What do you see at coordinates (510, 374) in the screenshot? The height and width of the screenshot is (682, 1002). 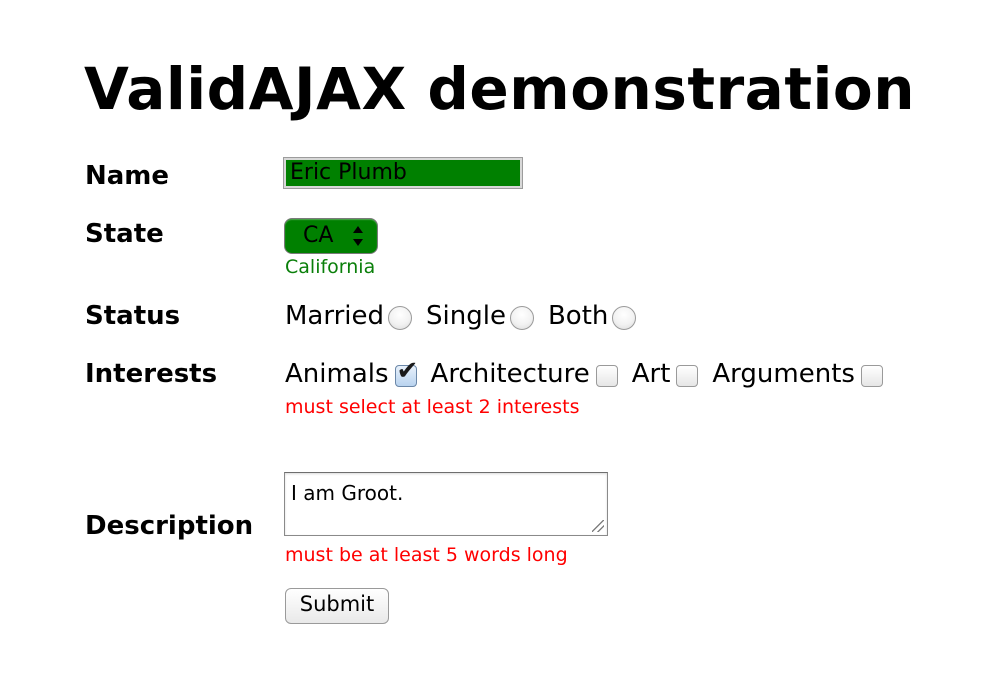 I see `interest-option-label: Architecture` at bounding box center [510, 374].